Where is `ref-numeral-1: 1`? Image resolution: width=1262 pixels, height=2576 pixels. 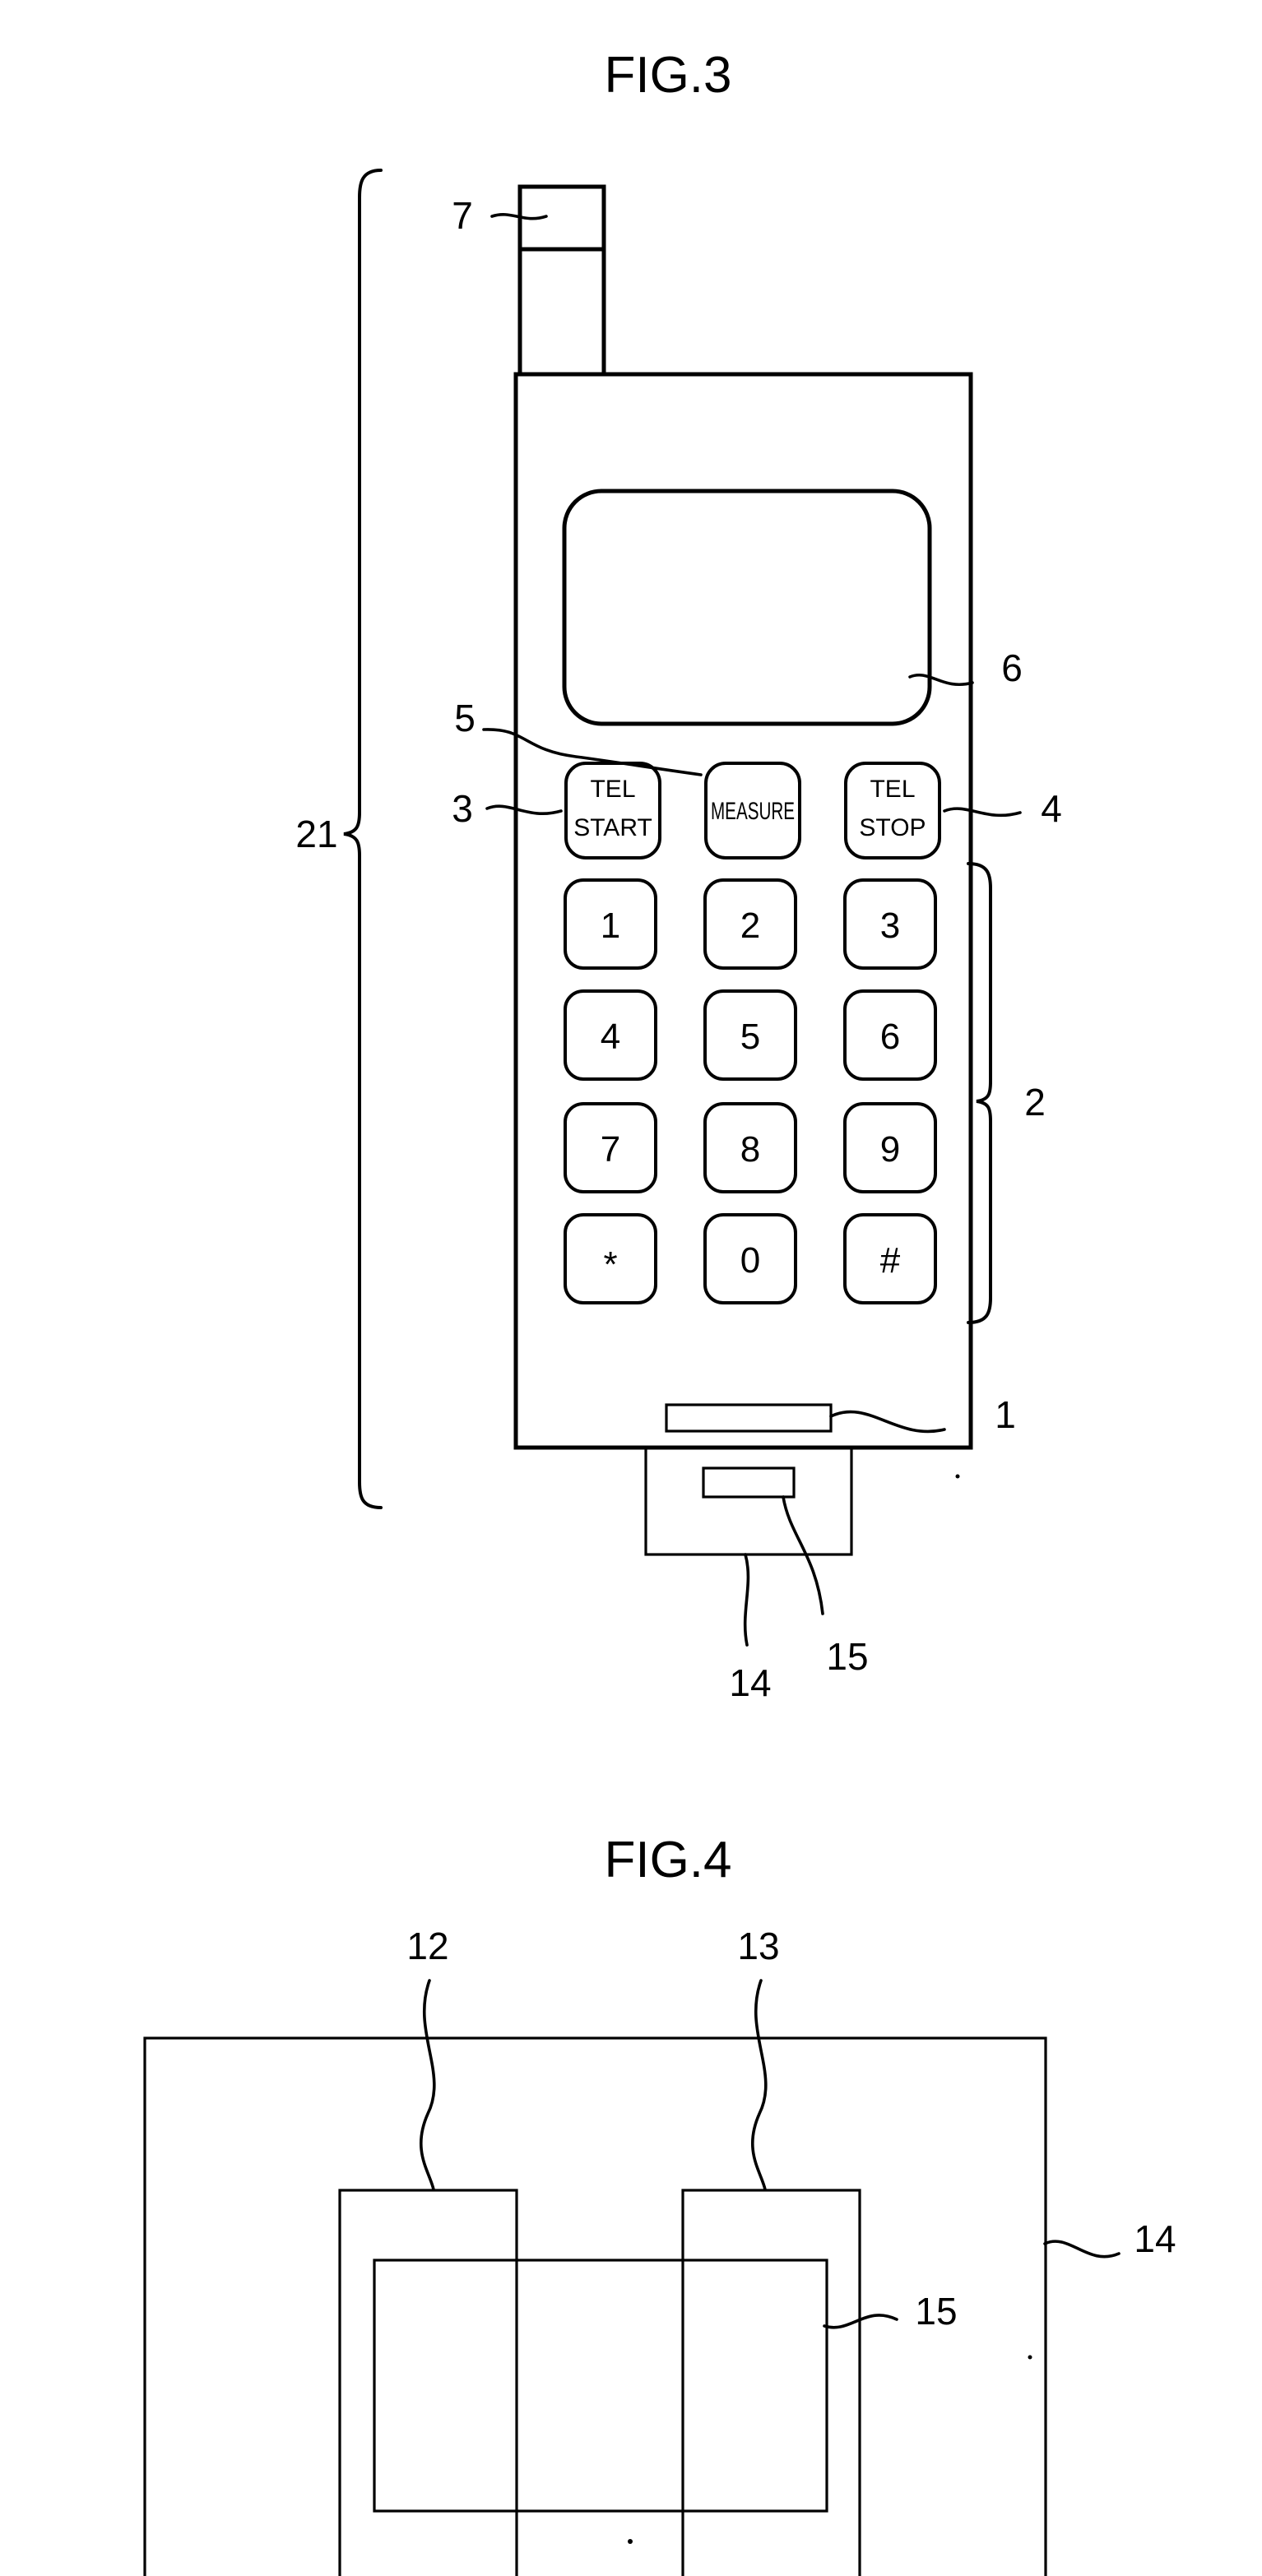 ref-numeral-1: 1 is located at coordinates (1005, 1415).